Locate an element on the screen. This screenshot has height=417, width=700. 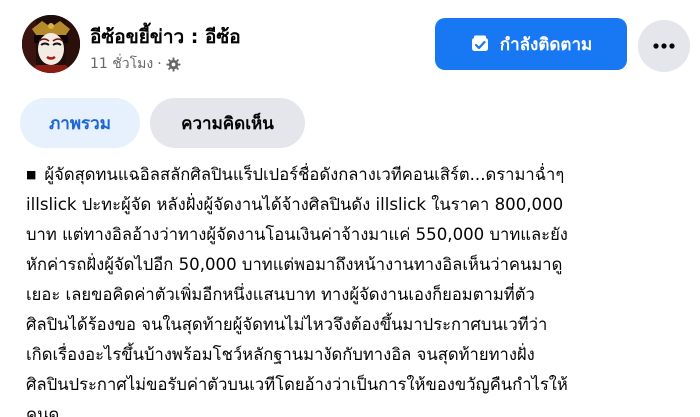
more-options-button is located at coordinates (664, 46).